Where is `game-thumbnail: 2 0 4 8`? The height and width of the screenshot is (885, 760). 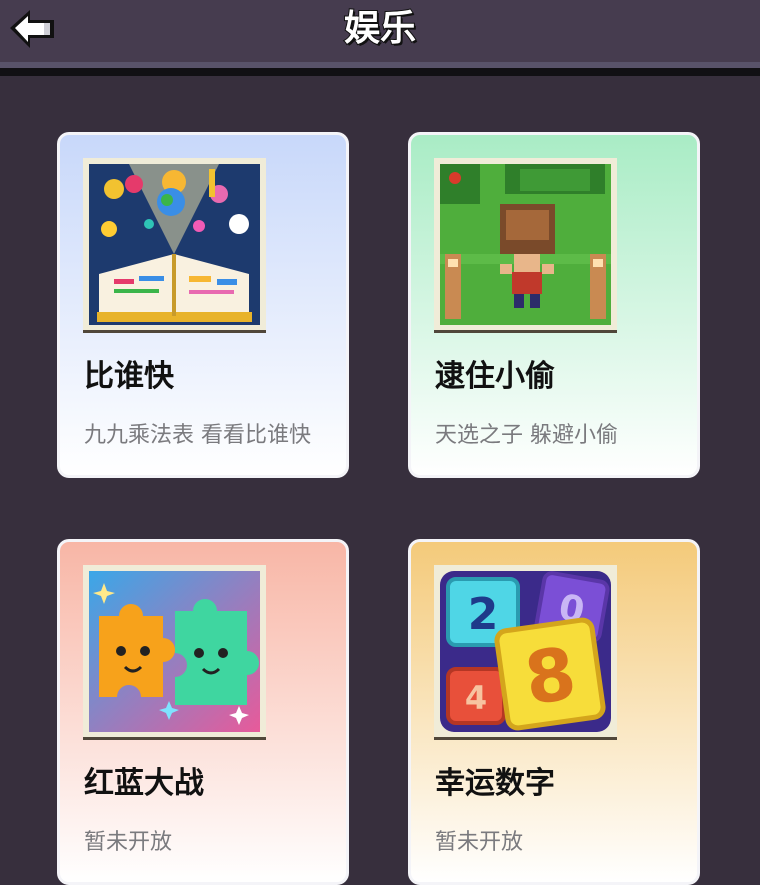
game-thumbnail: 2 0 4 8 is located at coordinates (525, 652).